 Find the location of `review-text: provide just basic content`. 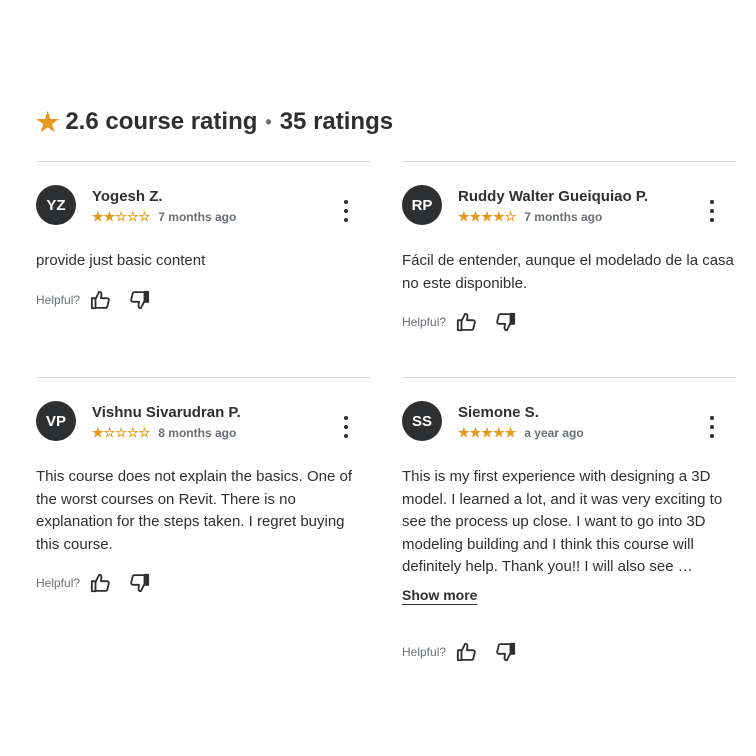

review-text: provide just basic content is located at coordinates (121, 260).